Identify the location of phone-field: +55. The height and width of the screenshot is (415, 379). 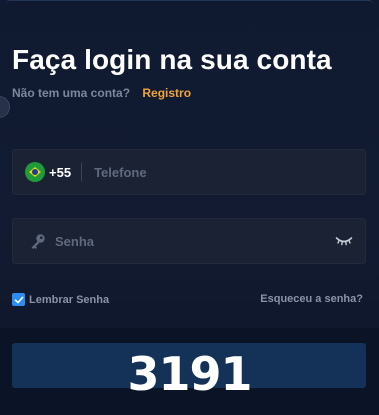
(189, 172).